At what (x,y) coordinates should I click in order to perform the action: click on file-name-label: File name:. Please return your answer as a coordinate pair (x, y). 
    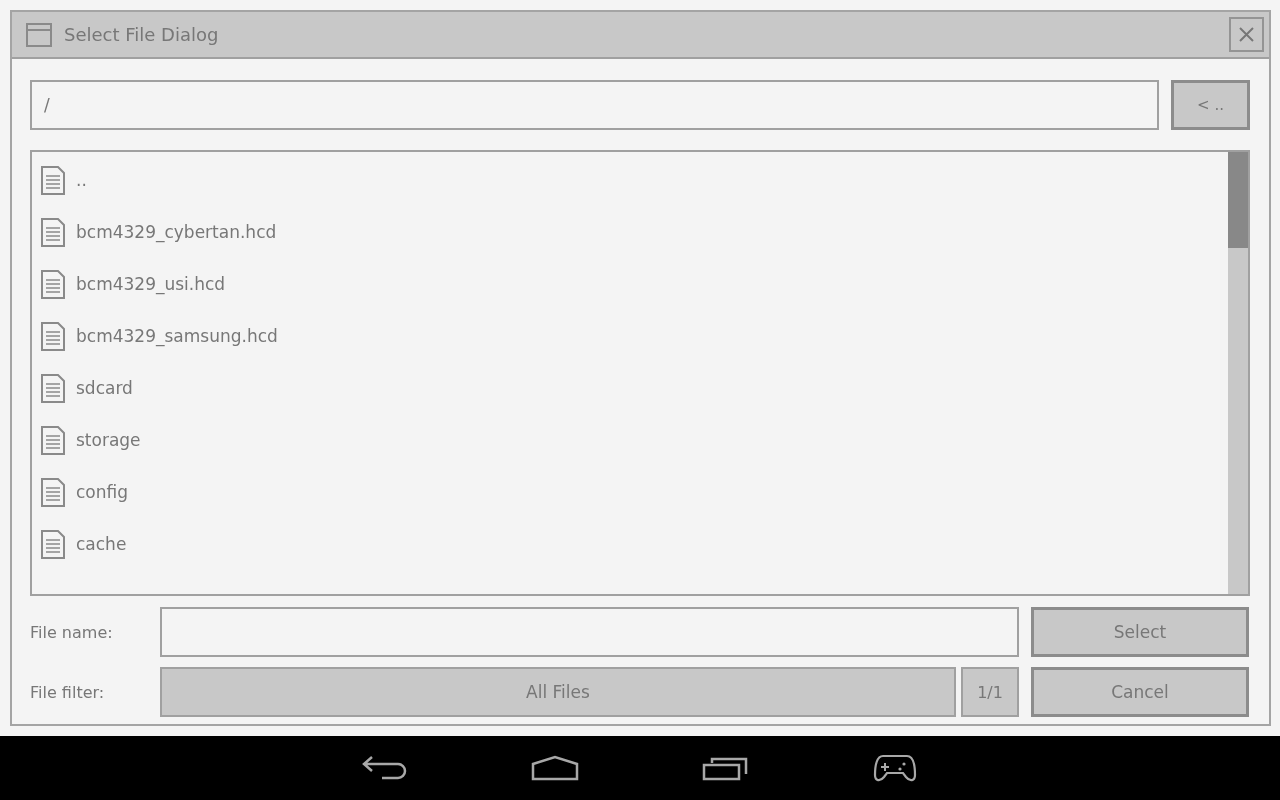
    Looking at the image, I should click on (71, 632).